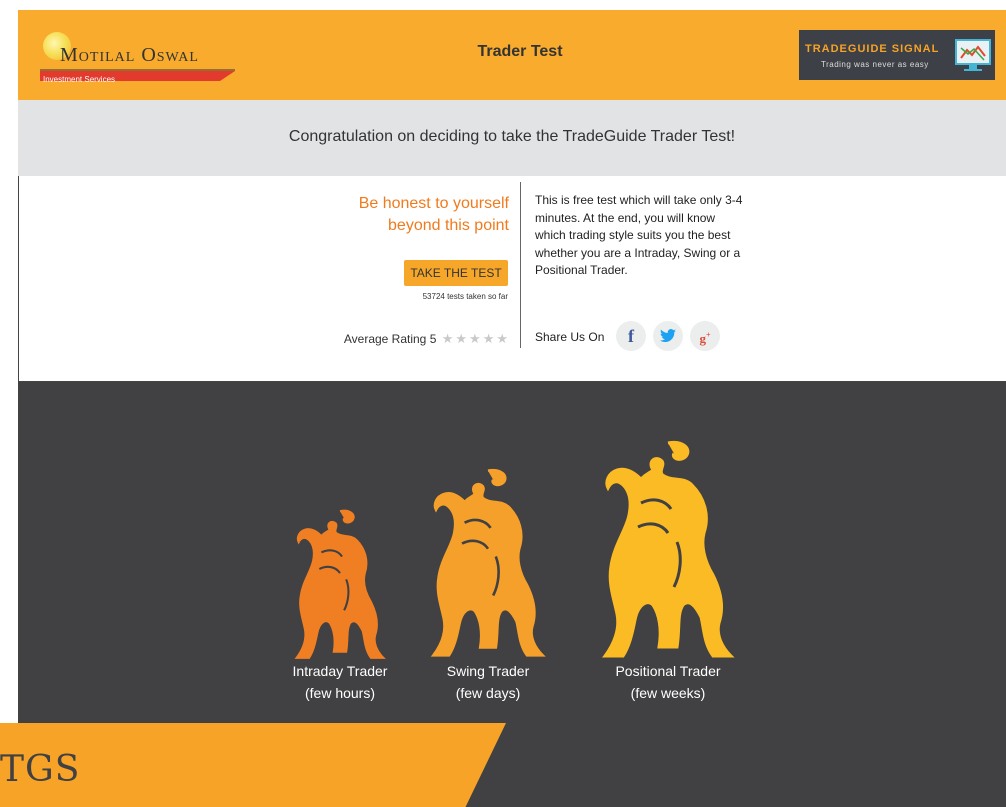 This screenshot has width=1006, height=807. I want to click on trader-duration: (few hours), so click(340, 693).